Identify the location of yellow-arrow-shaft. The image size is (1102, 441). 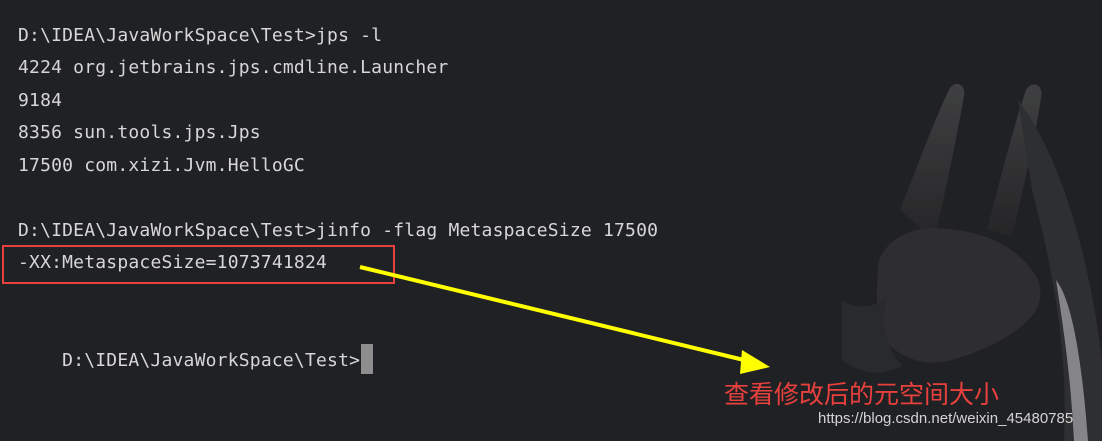
(554, 314).